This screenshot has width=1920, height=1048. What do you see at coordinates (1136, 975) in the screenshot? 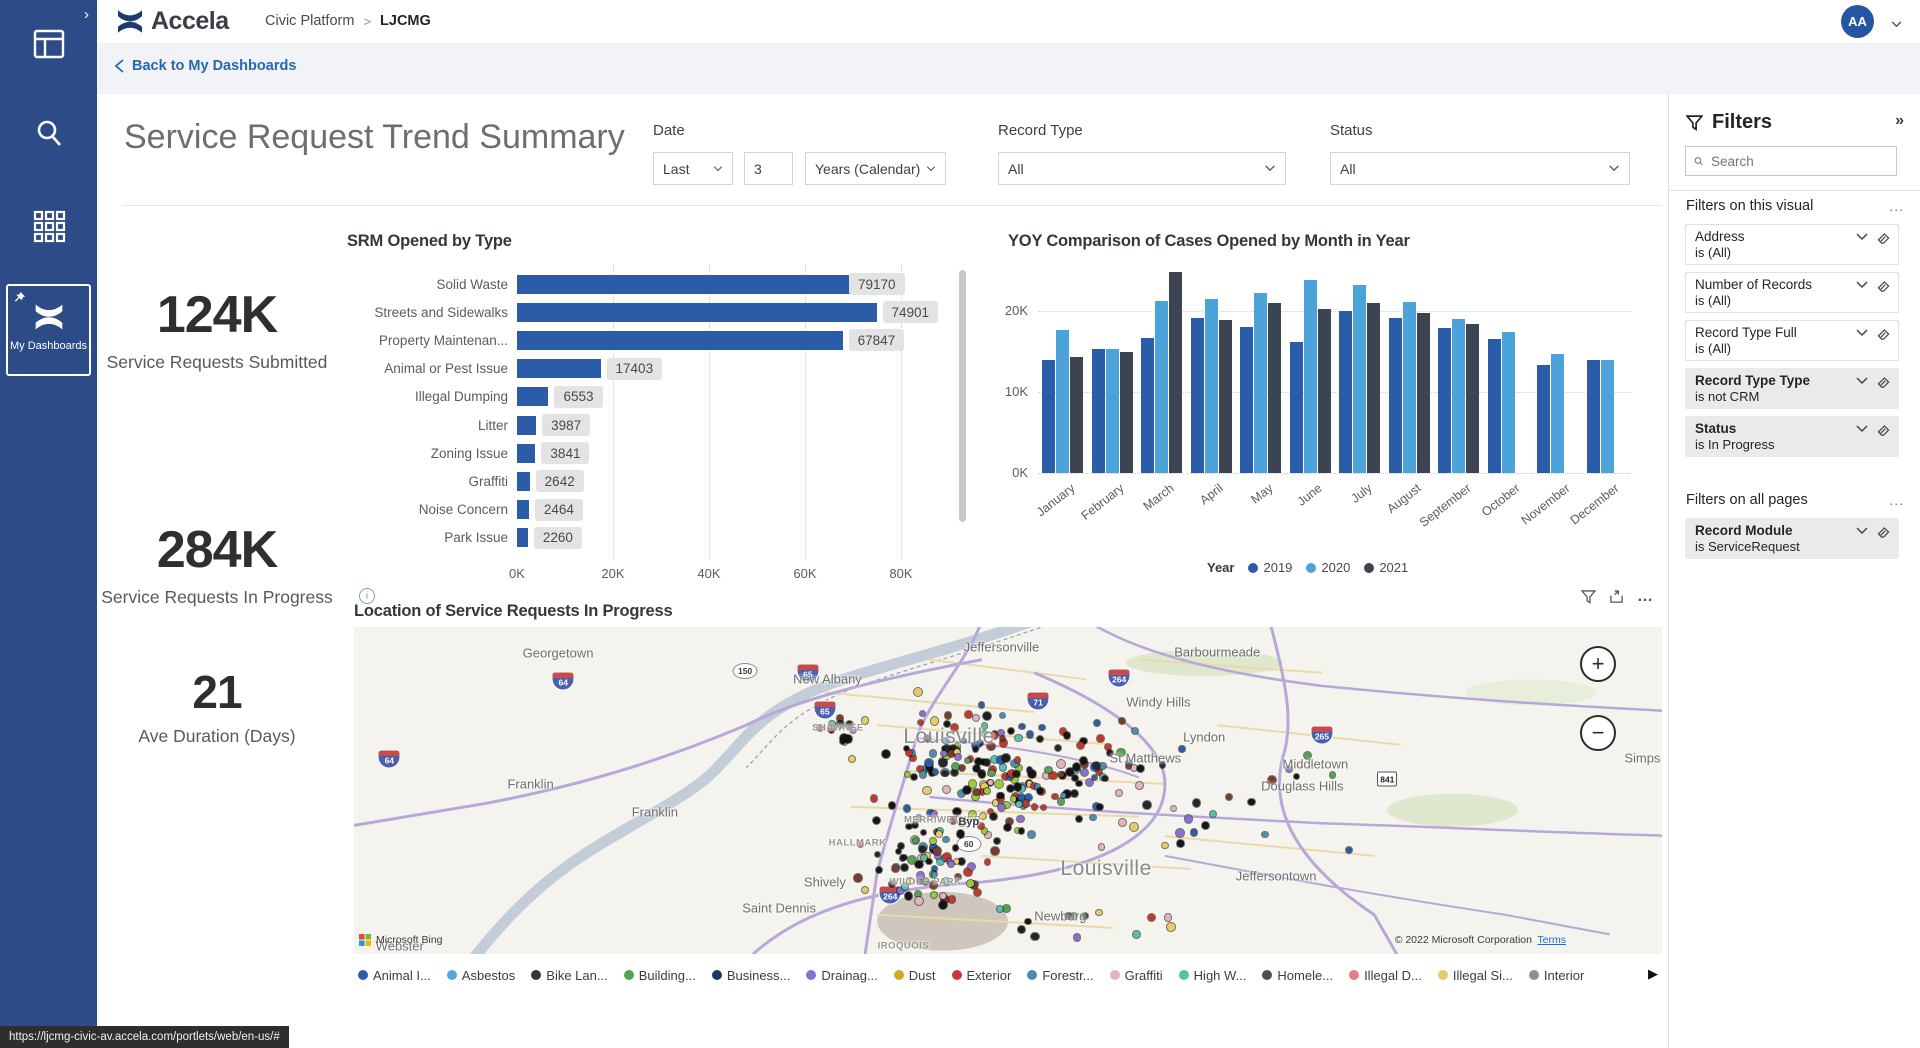
I see `legend-item: Graffiti` at bounding box center [1136, 975].